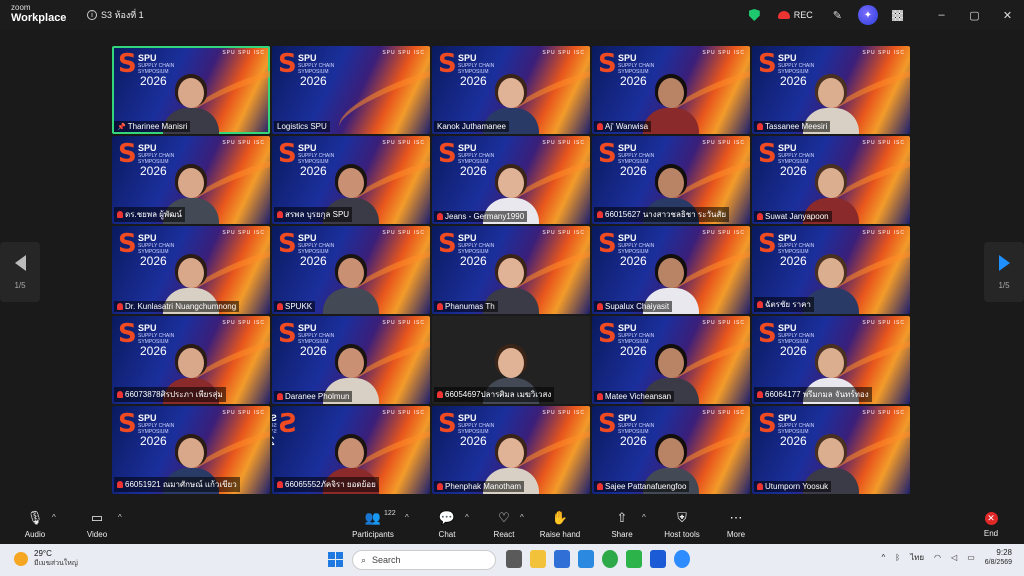  What do you see at coordinates (424, 560) in the screenshot?
I see `taskbar-search: ⌕ Search` at bounding box center [424, 560].